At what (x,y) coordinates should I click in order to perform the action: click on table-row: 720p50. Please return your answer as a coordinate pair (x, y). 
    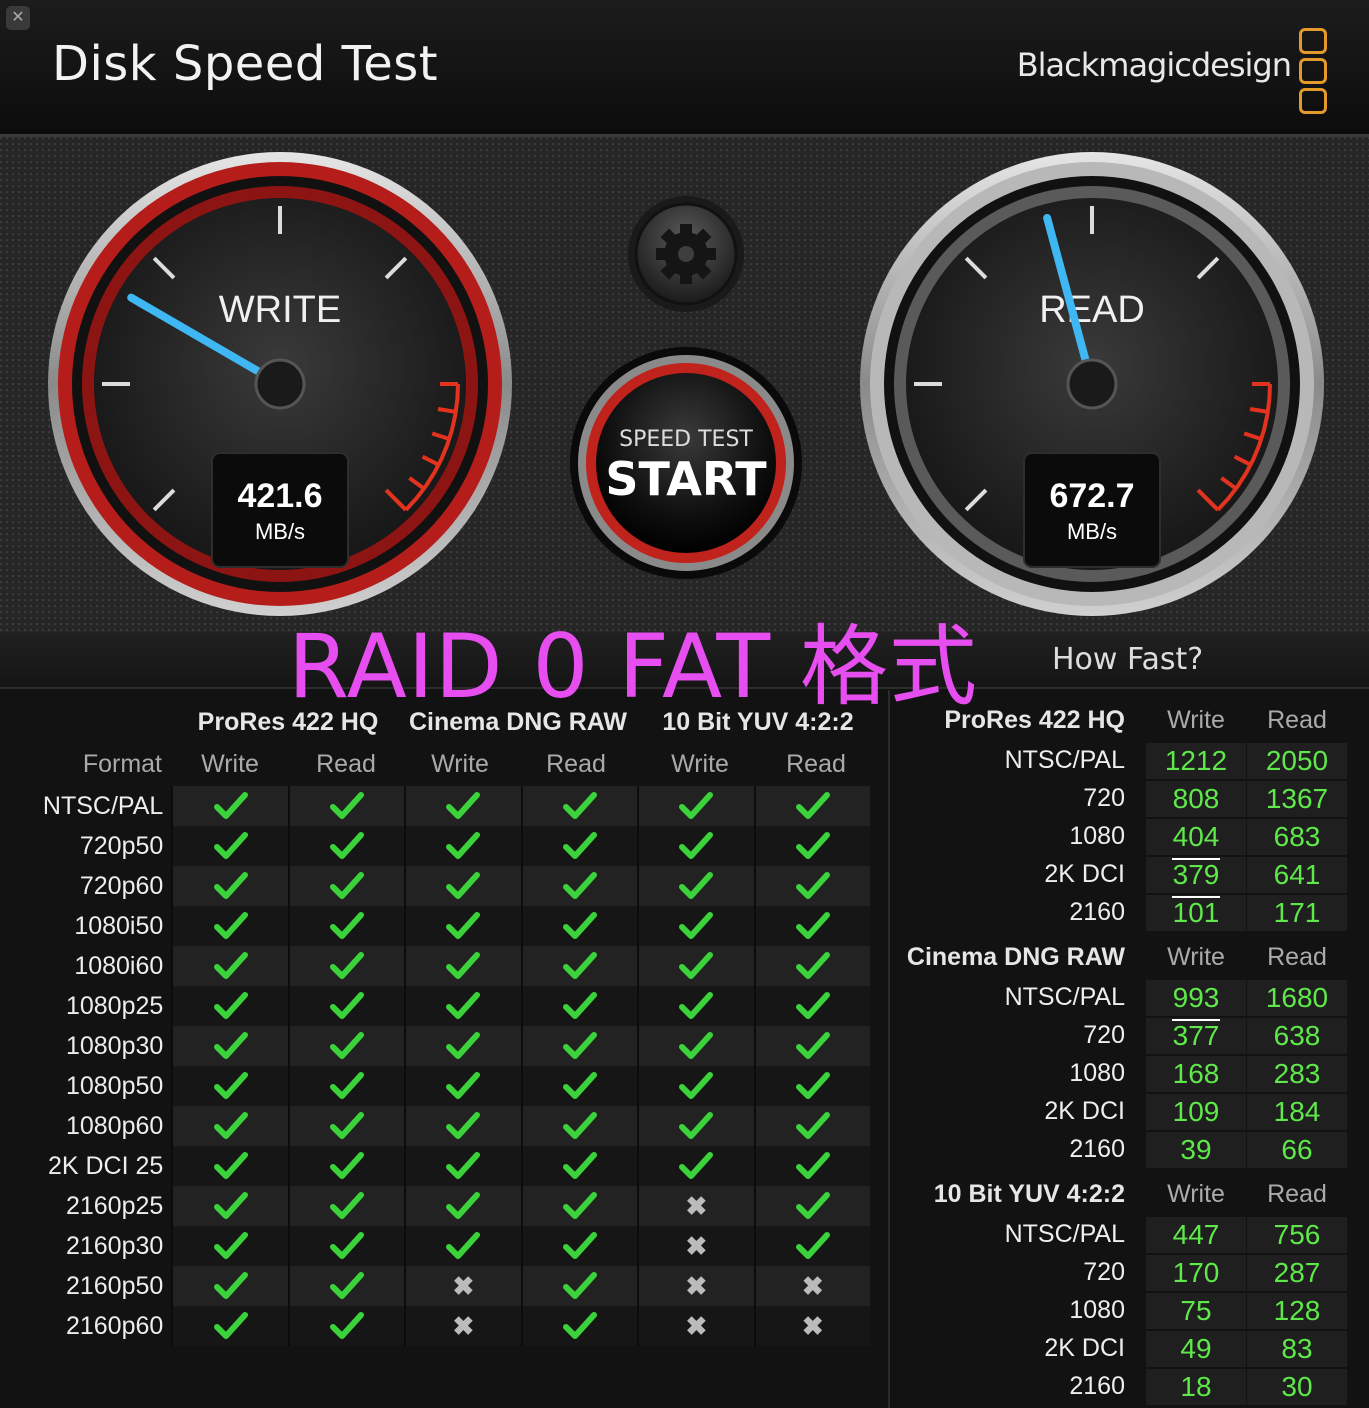
    Looking at the image, I should click on (443, 846).